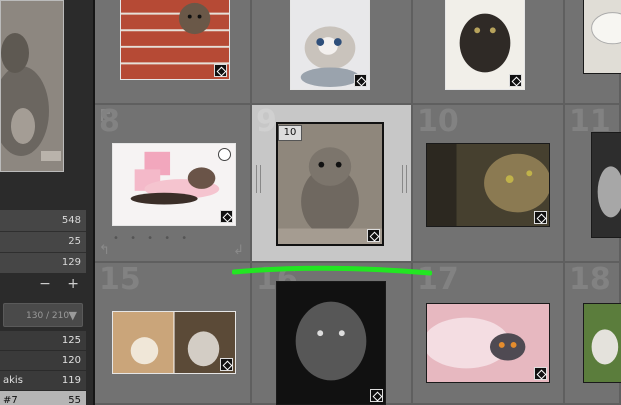  I want to click on selection-circle-icon, so click(224, 154).